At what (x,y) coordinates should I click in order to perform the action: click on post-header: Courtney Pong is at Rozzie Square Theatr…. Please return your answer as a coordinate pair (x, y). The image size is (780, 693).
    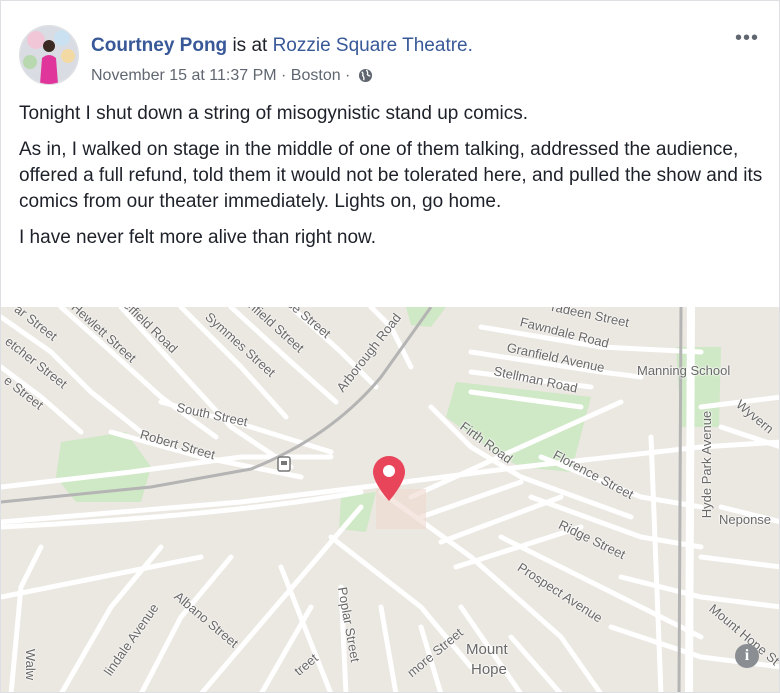
    Looking at the image, I should click on (390, 57).